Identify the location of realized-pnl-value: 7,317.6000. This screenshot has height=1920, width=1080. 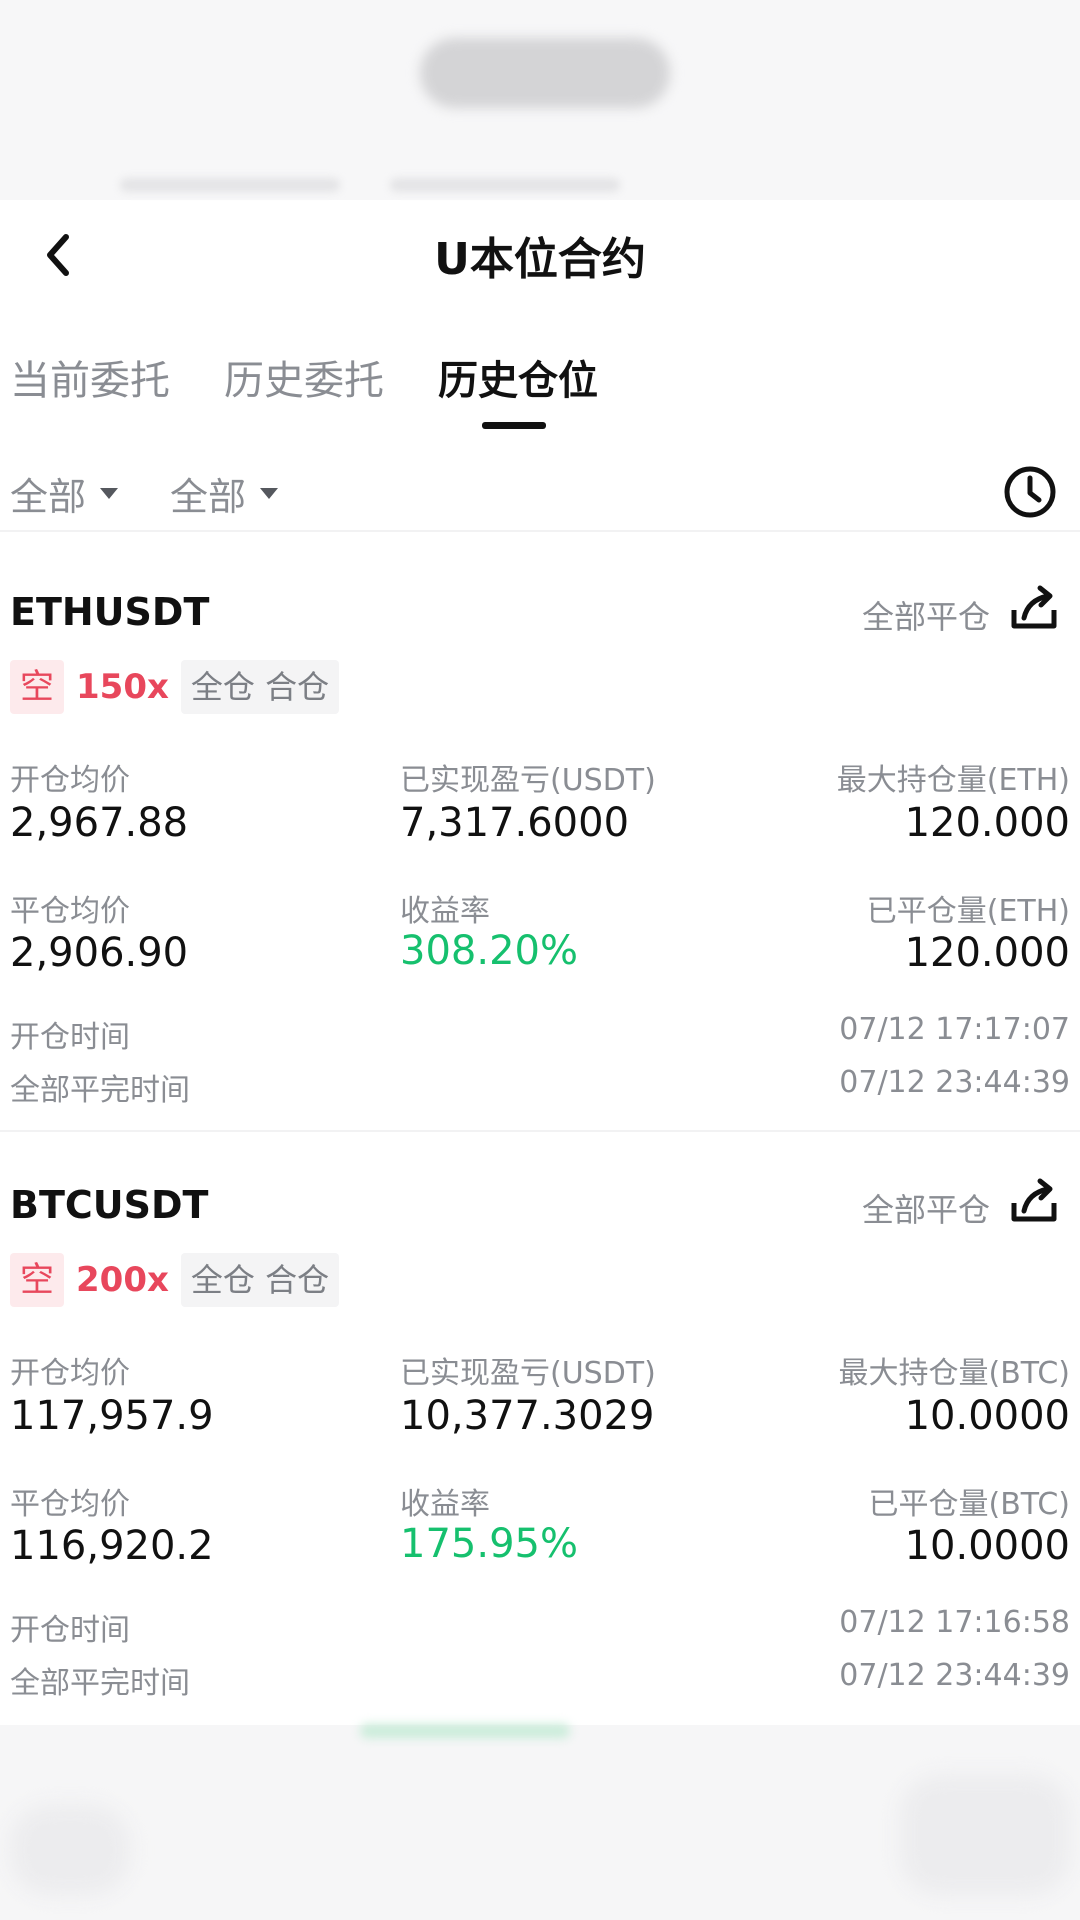
(515, 823).